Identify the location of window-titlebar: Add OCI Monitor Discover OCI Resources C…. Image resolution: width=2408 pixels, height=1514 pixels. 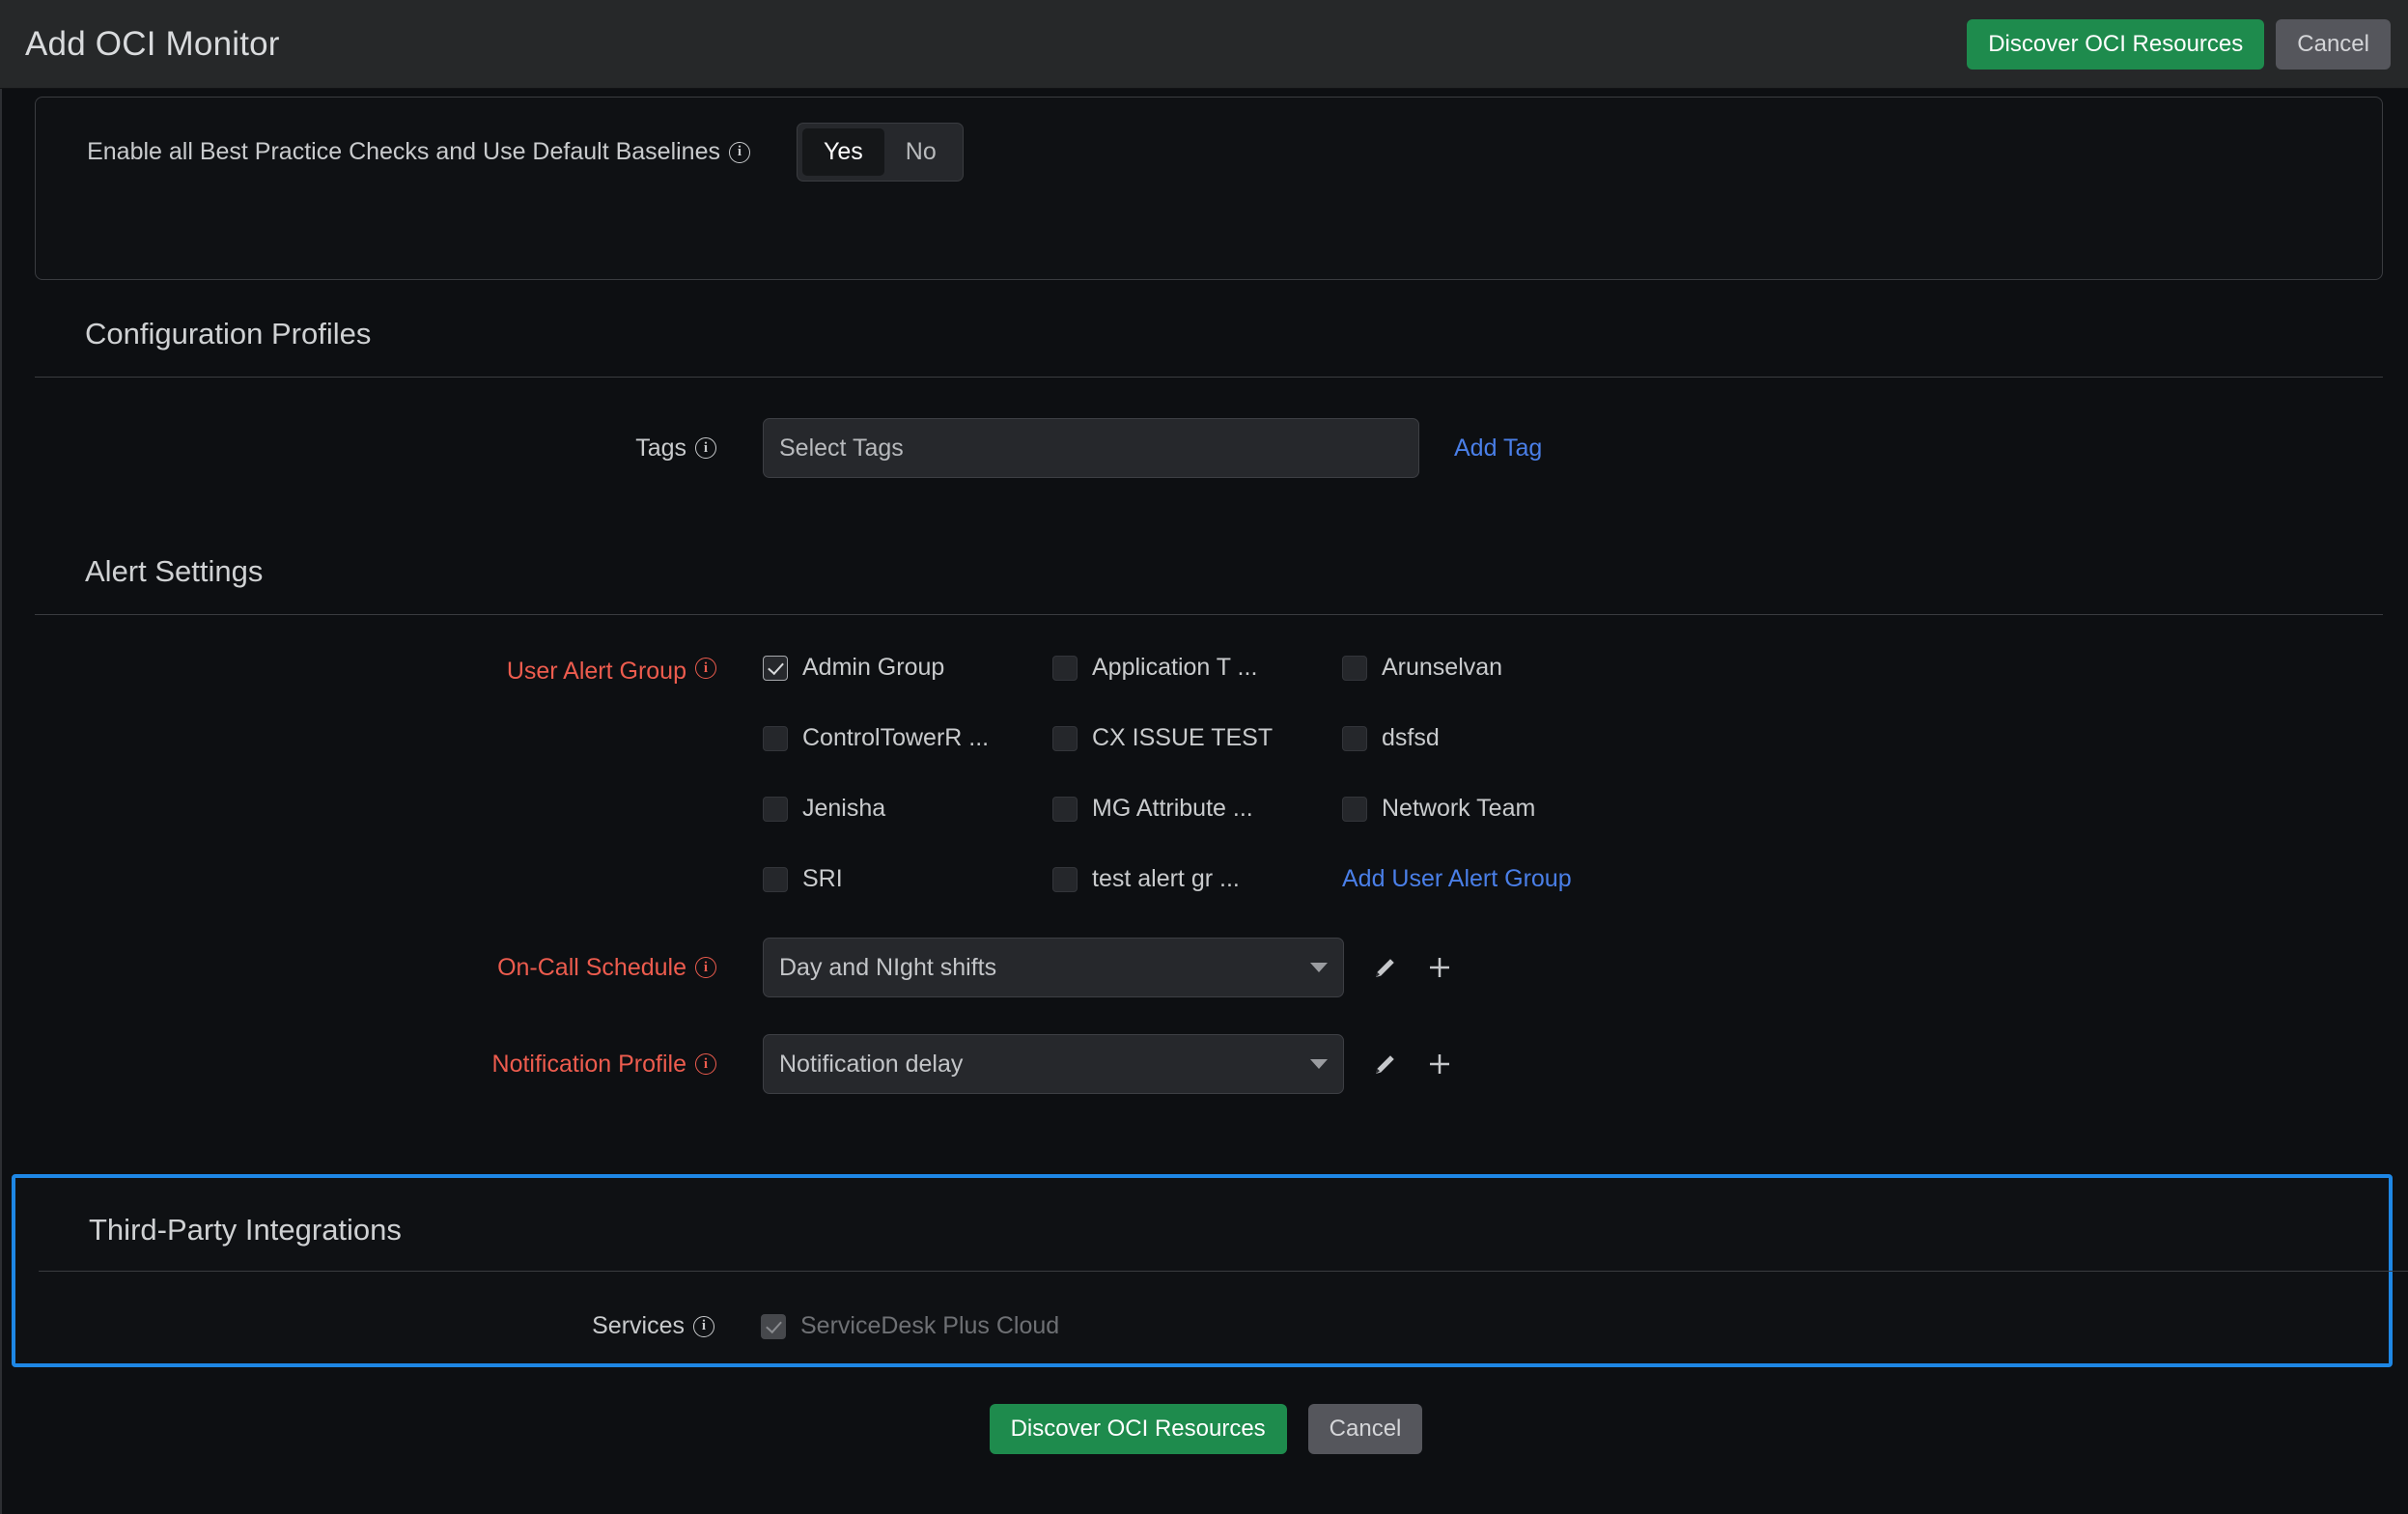
(1204, 44).